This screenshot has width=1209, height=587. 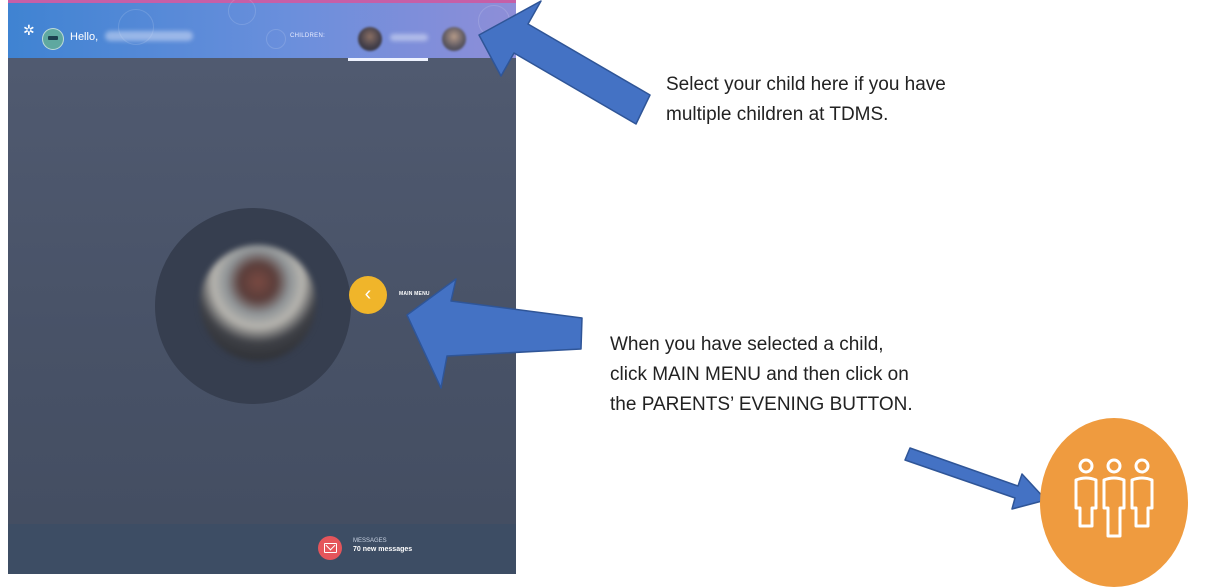 What do you see at coordinates (761, 404) in the screenshot?
I see `annotation-line: the PARENTS’ EVENING BUTTON.` at bounding box center [761, 404].